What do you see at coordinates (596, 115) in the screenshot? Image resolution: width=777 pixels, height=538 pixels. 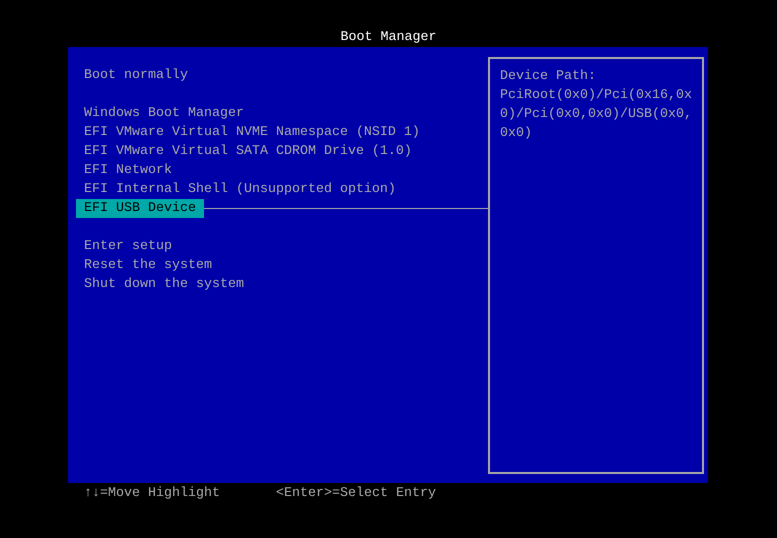 I see `device-path-text: PciRoot(0x0)/Pci(0x16,0x0)/Pci(0x0,0x0)/USB(0x0,0x0)` at bounding box center [596, 115].